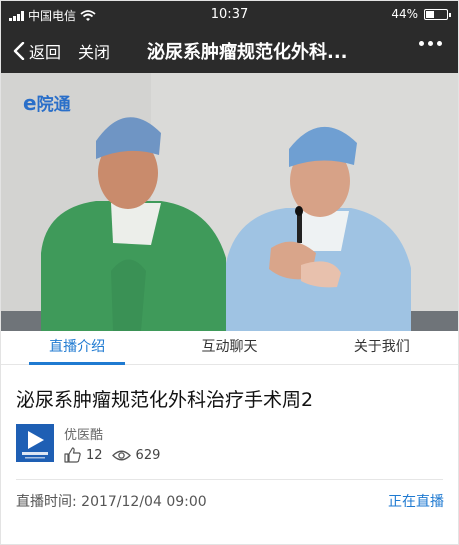  Describe the element at coordinates (430, 43) in the screenshot. I see `more-icon` at that location.